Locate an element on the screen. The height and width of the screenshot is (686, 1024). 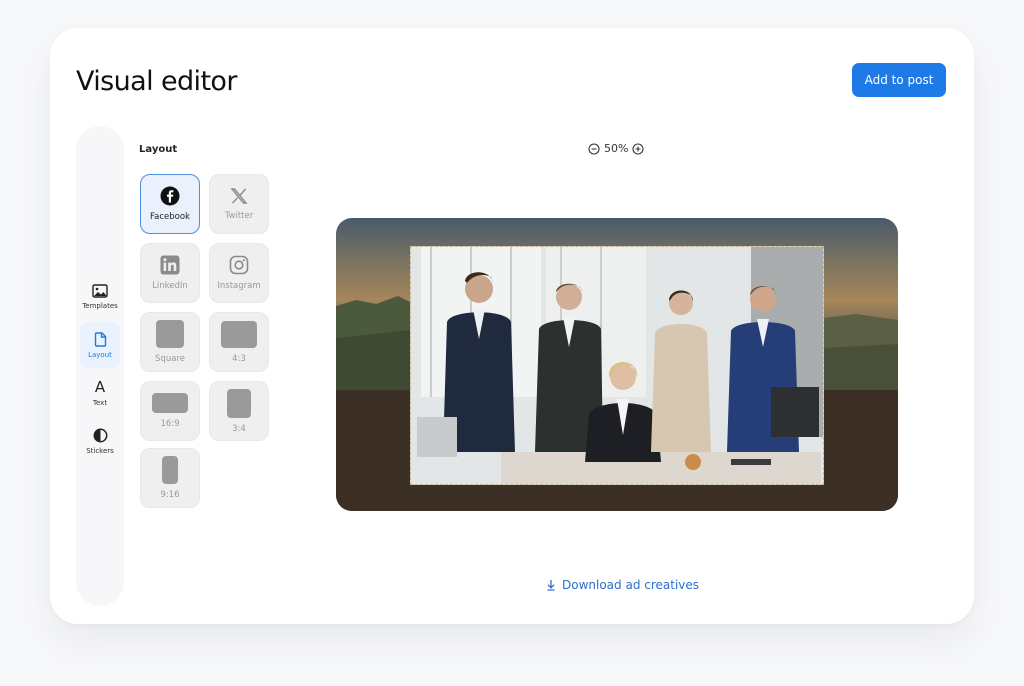
layout-option-twitter: Twitter is located at coordinates (239, 204).